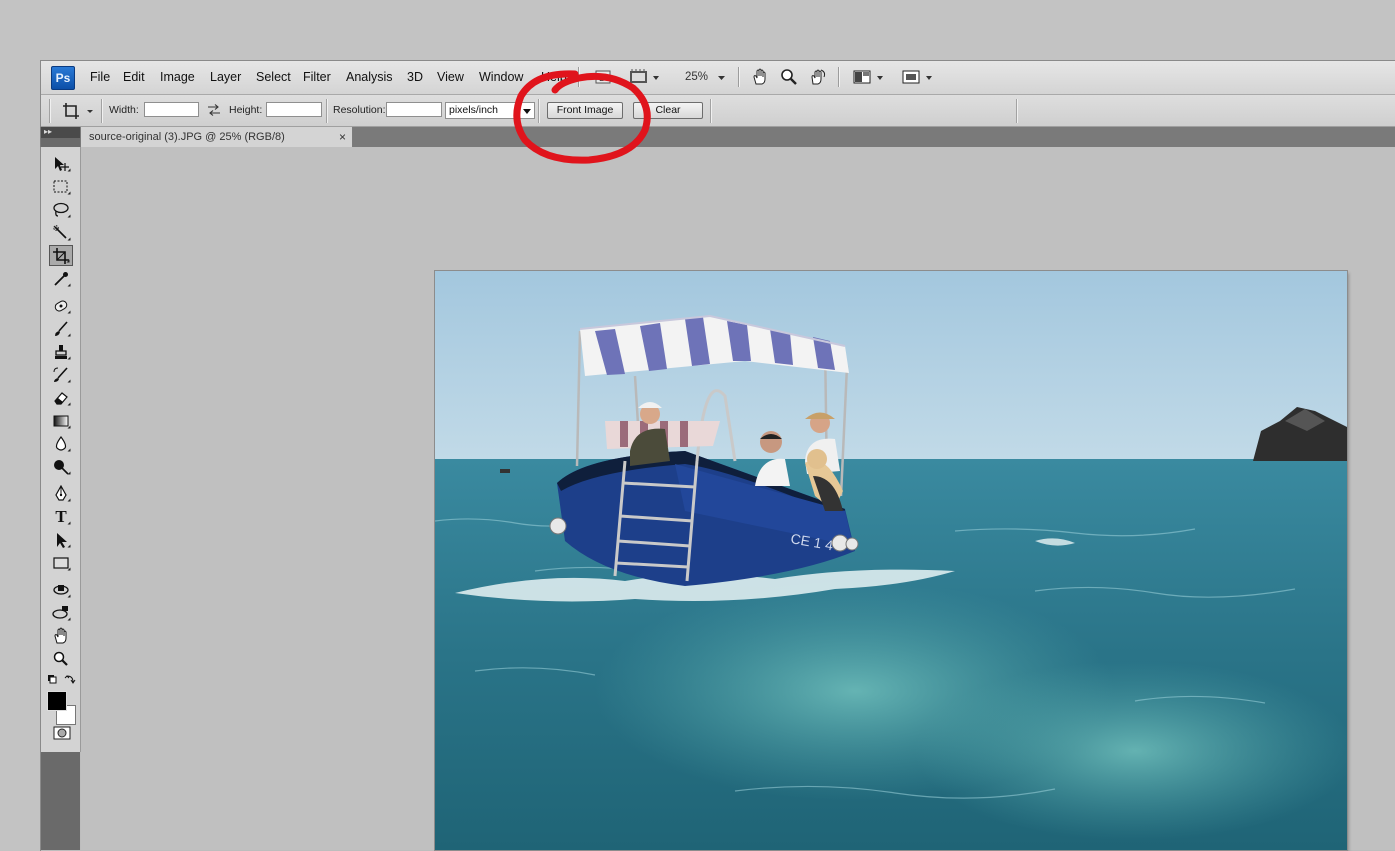  I want to click on arrange-documents-icon, so click(869, 77).